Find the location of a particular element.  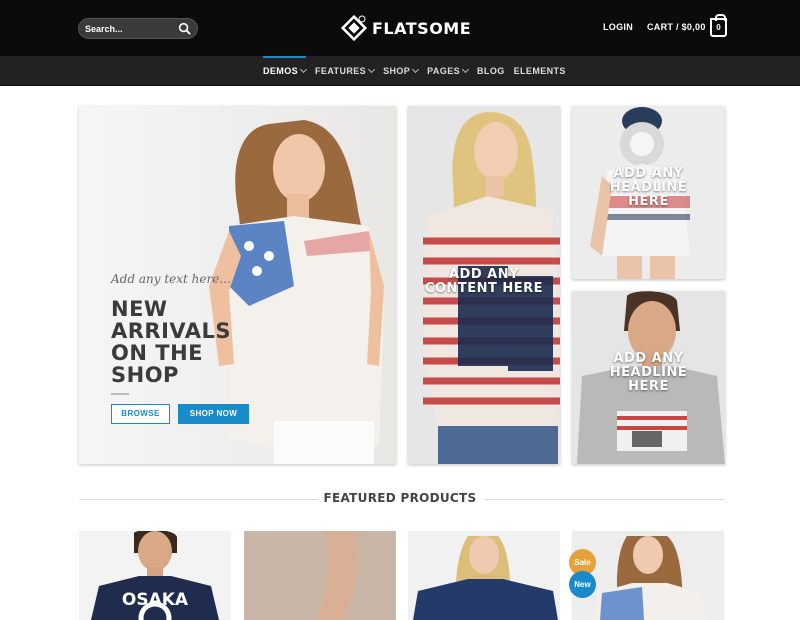

headline-line: ON THE is located at coordinates (157, 353).